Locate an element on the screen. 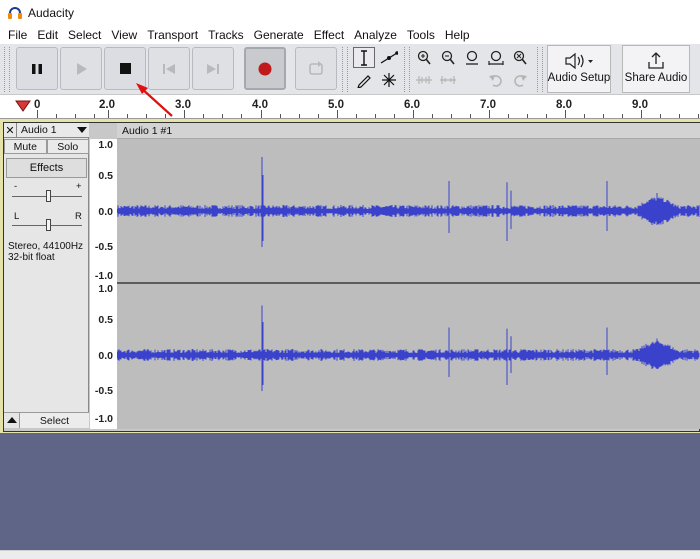 Image resolution: width=700 pixels, height=559 pixels. pause-button is located at coordinates (37, 68).